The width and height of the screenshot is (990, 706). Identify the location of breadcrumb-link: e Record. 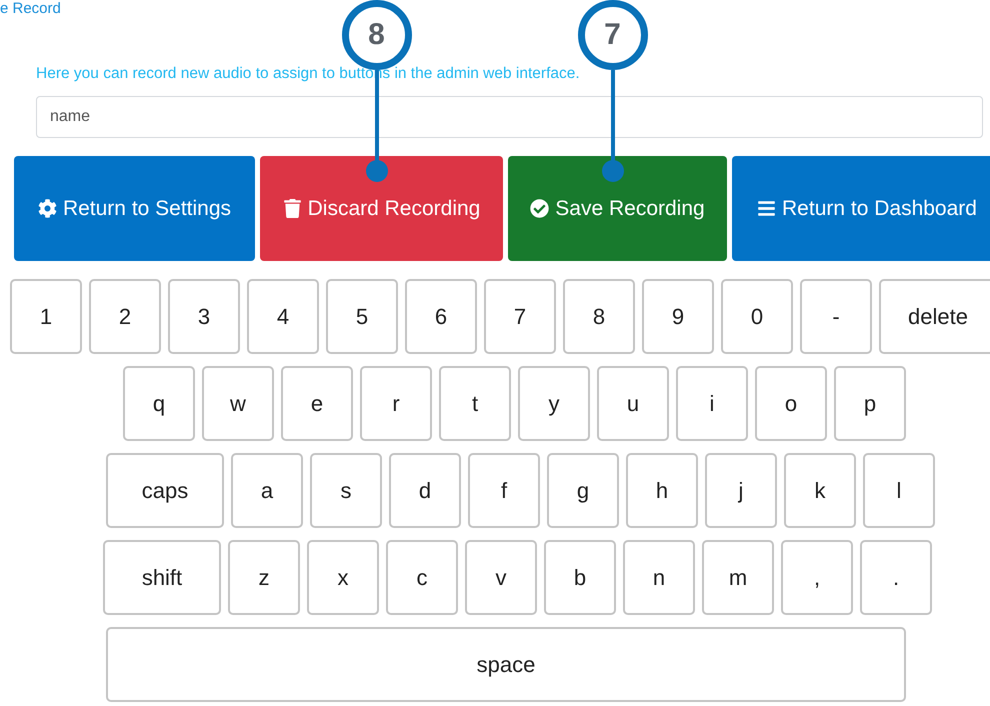
(30, 8).